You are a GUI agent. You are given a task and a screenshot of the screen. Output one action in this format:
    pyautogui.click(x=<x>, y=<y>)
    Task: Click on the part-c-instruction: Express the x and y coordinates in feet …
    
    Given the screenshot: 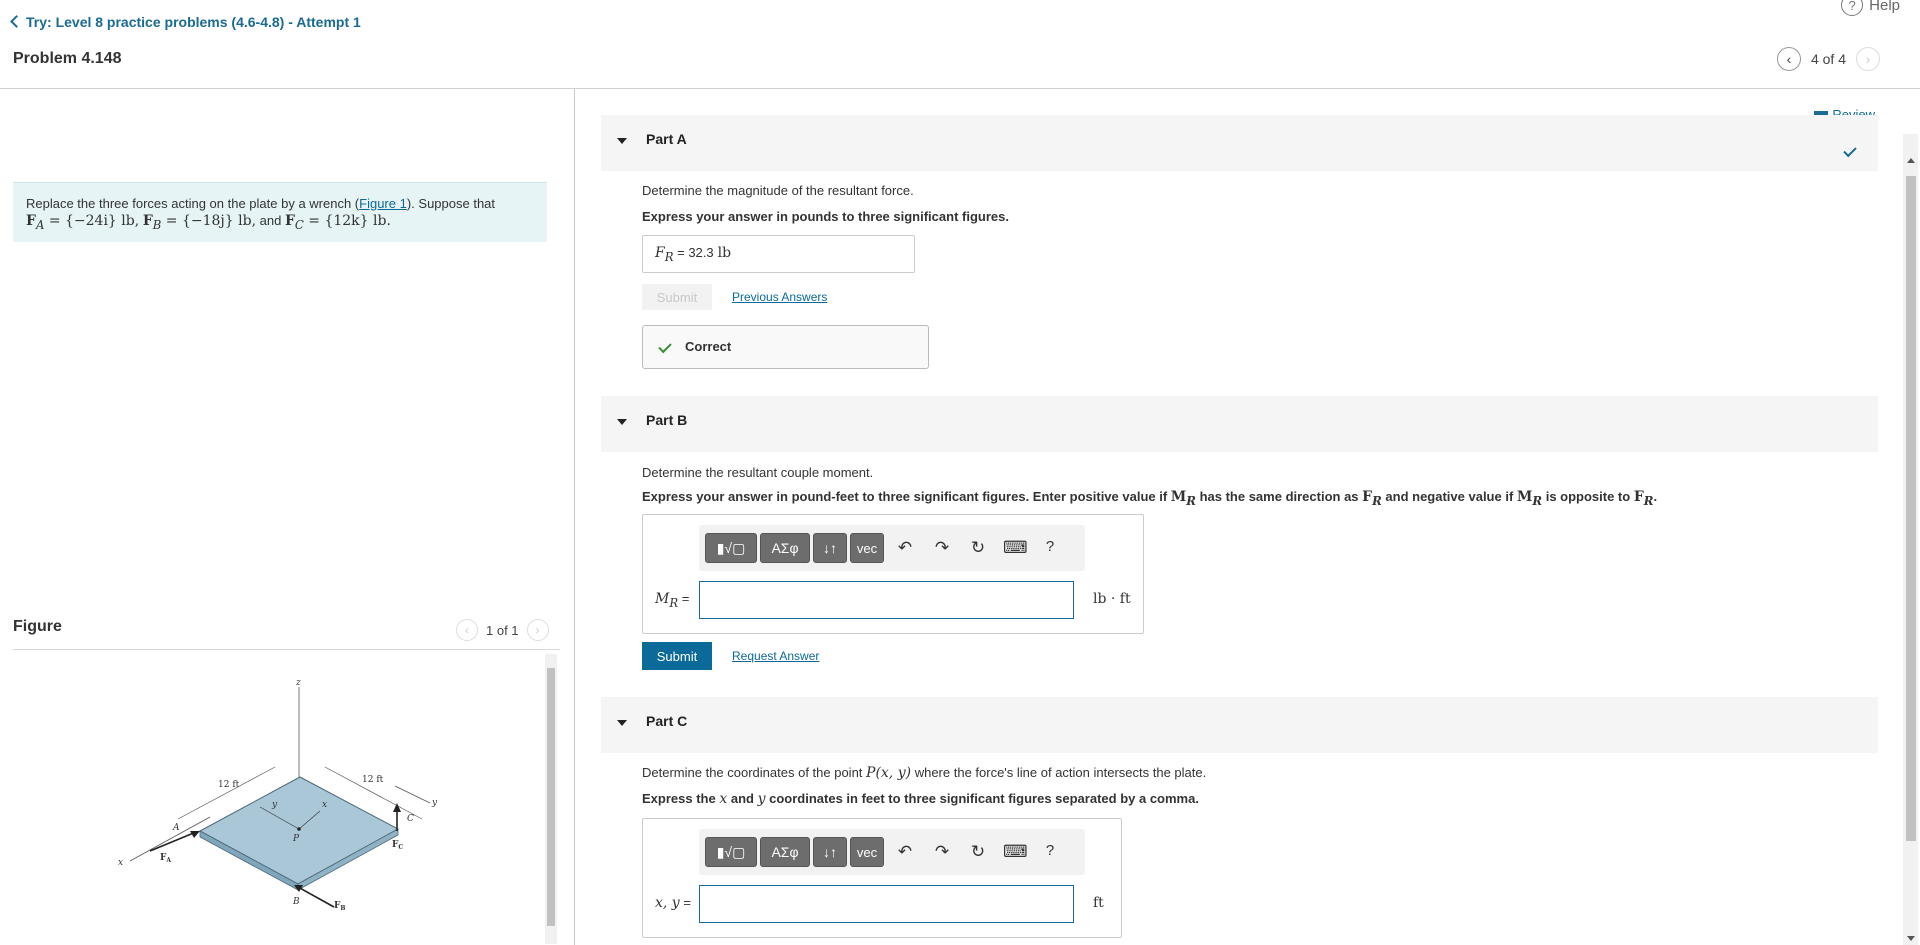 What is the action you would take?
    pyautogui.click(x=920, y=799)
    